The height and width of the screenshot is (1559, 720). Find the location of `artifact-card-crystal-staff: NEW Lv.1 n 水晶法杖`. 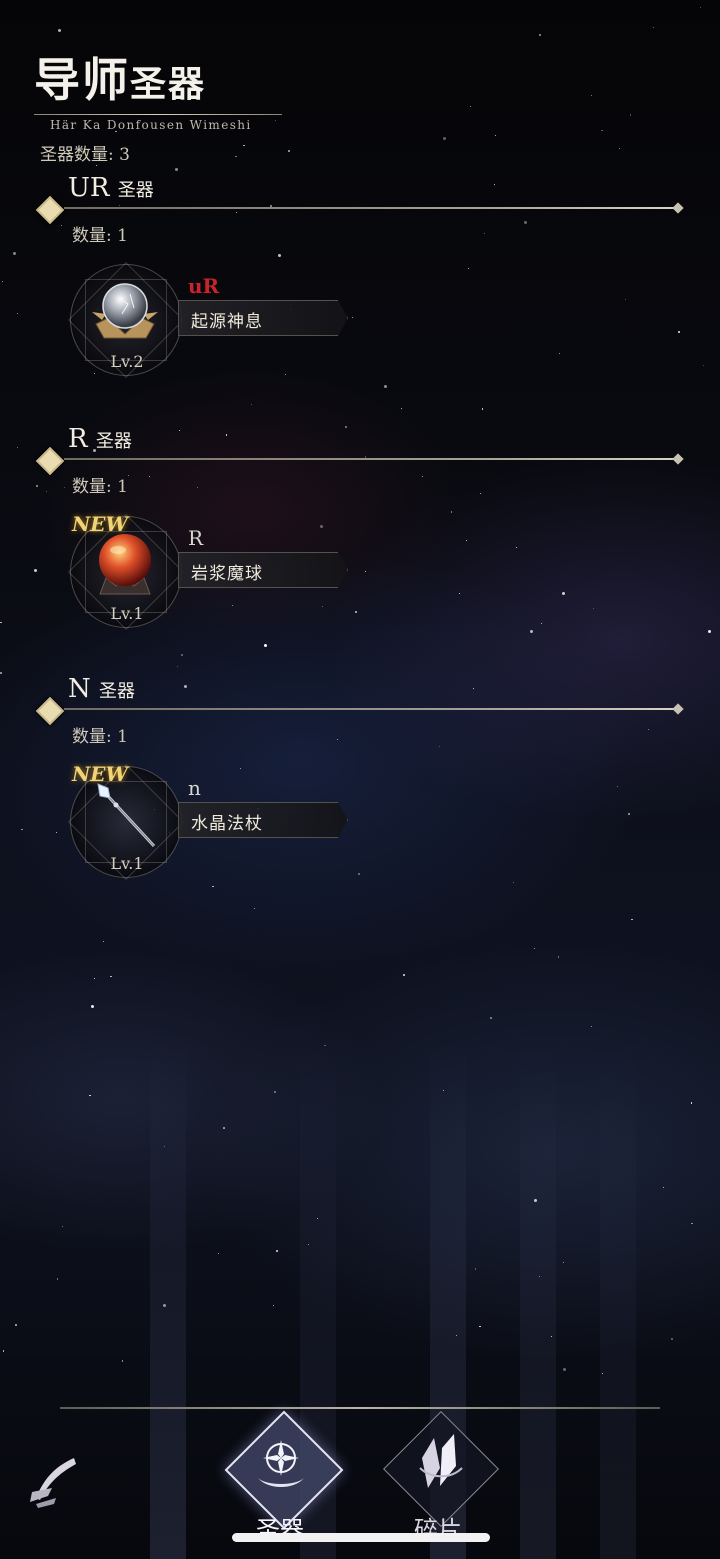

artifact-card-crystal-staff: NEW Lv.1 n 水晶法杖 is located at coordinates (216, 827).